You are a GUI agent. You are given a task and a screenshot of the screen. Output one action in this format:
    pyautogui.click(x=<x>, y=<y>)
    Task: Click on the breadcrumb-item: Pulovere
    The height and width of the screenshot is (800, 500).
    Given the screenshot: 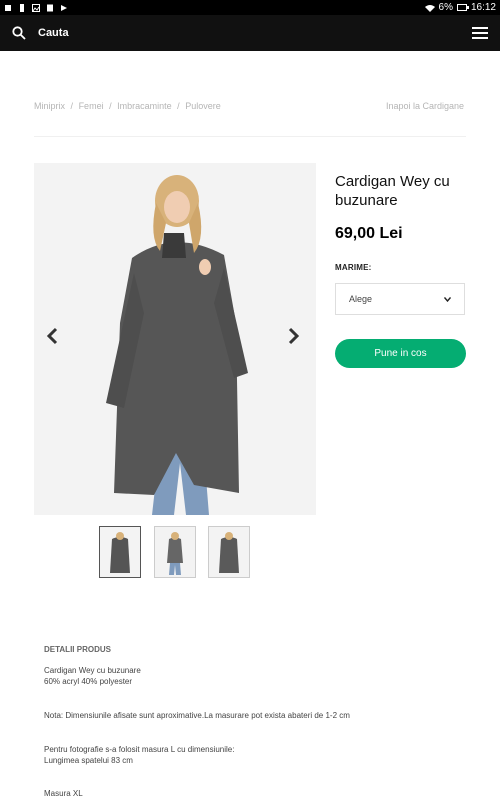 What is the action you would take?
    pyautogui.click(x=203, y=106)
    